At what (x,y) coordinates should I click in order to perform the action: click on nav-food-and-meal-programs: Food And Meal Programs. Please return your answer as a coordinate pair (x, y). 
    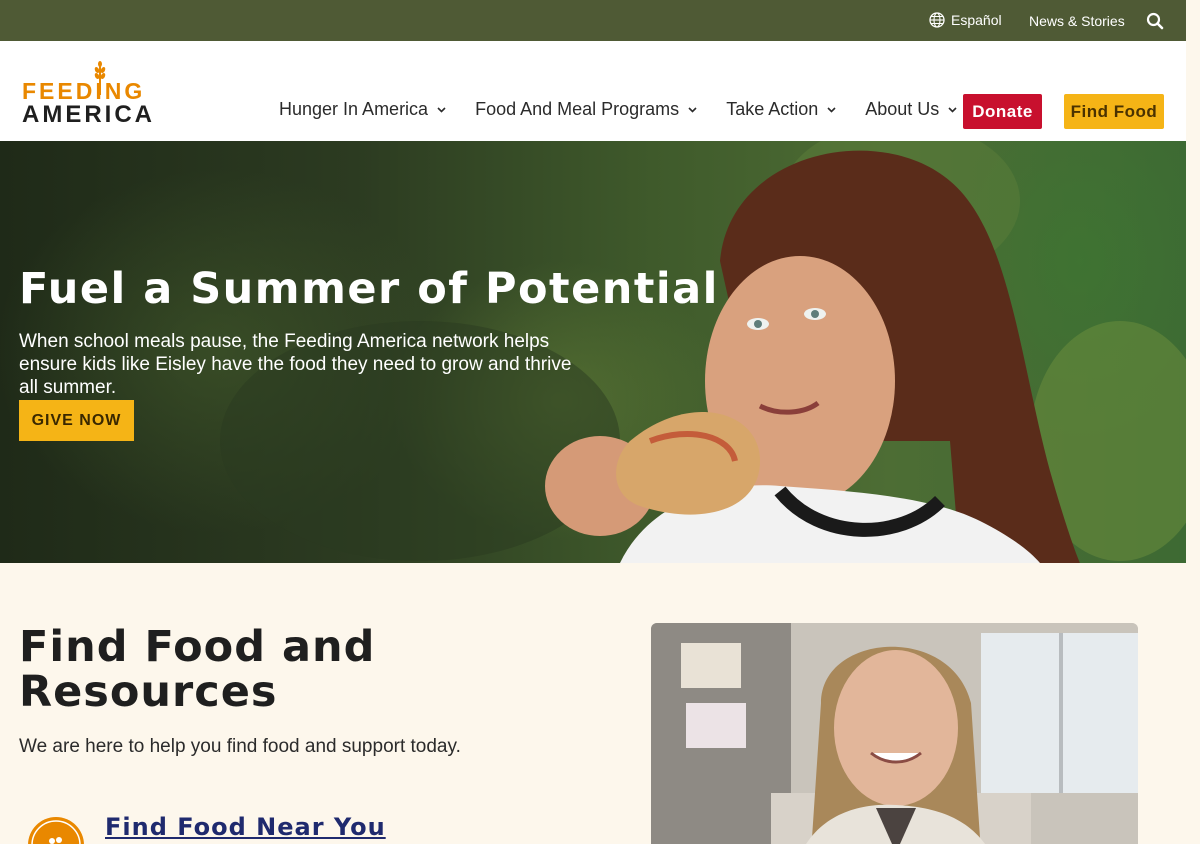
    Looking at the image, I should click on (586, 109).